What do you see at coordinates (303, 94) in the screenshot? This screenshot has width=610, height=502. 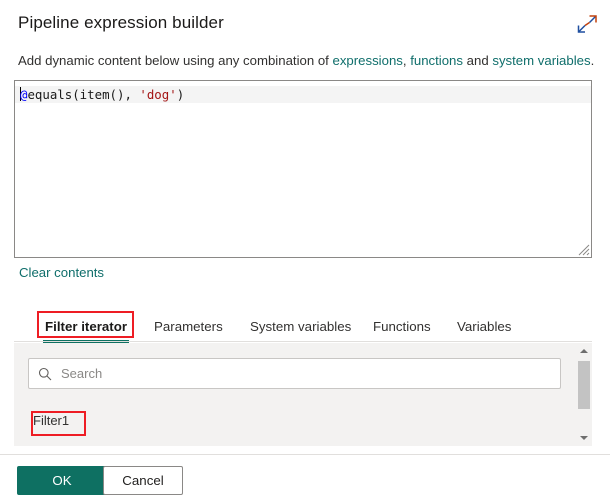 I see `editor-active-line: @equals(item(), 'dog')` at bounding box center [303, 94].